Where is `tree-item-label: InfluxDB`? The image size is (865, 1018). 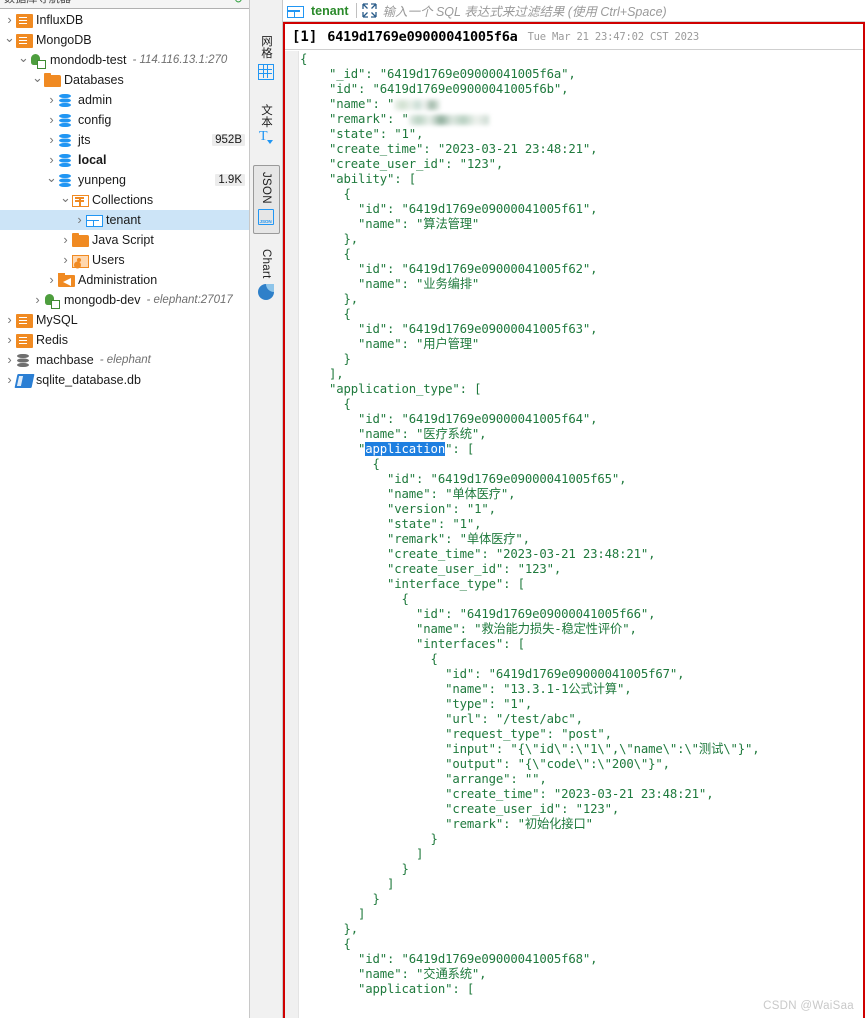
tree-item-label: InfluxDB is located at coordinates (60, 20).